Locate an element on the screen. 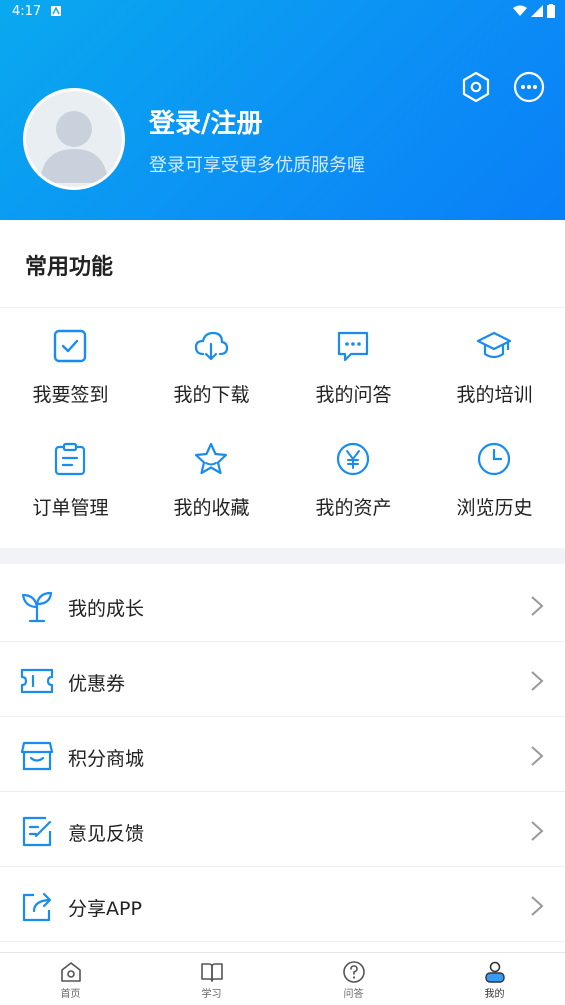 This screenshot has height=1005, width=565. menu-item-label: 意见反馈 is located at coordinates (106, 834).